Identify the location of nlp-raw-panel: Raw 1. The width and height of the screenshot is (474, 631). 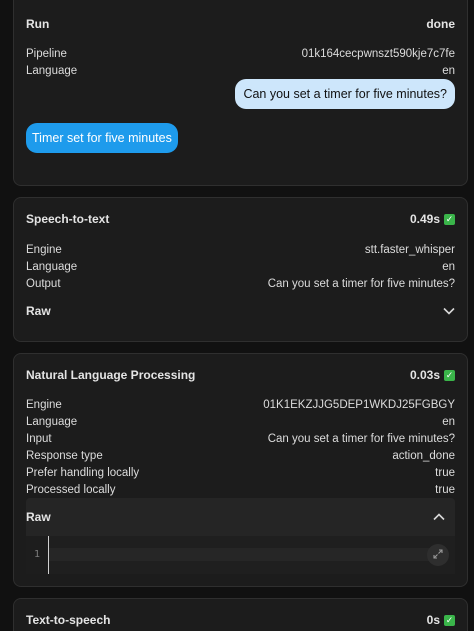
(240, 536).